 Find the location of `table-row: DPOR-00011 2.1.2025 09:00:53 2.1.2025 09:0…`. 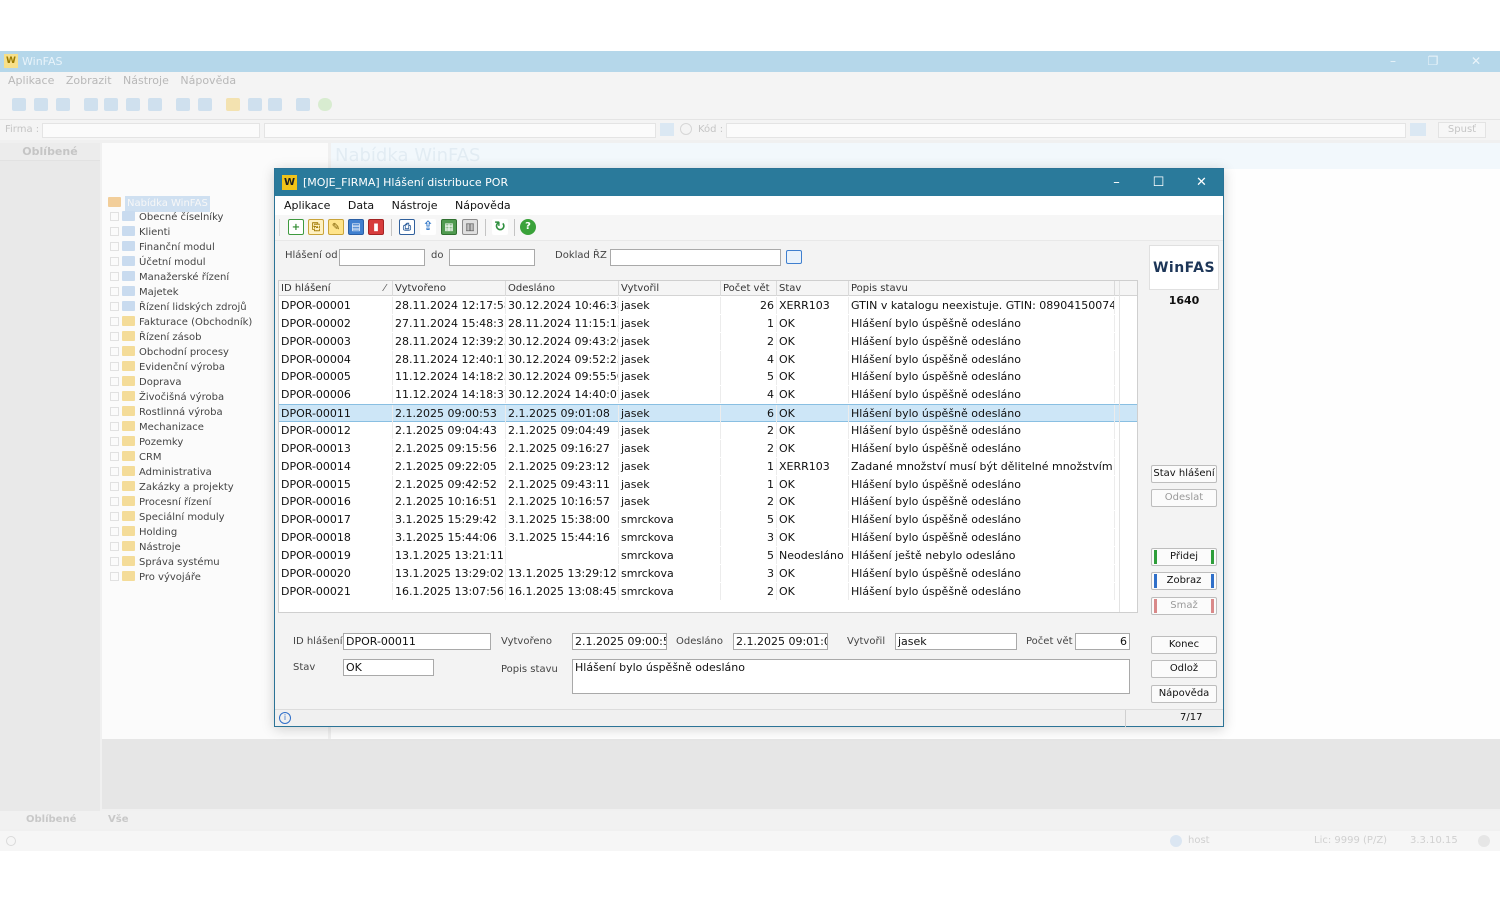

table-row: DPOR-00011 2.1.2025 09:00:53 2.1.2025 09:0… is located at coordinates (708, 413).